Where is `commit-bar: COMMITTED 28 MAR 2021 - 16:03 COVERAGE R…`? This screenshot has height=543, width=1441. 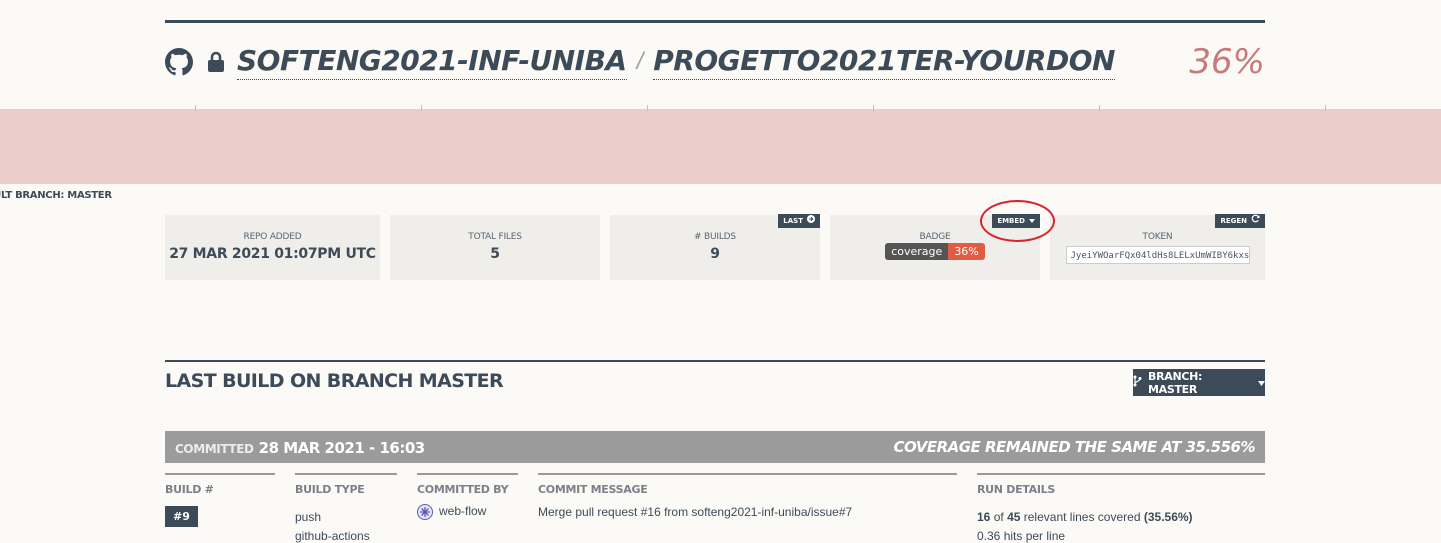 commit-bar: COMMITTED 28 MAR 2021 - 16:03 COVERAGE R… is located at coordinates (715, 447).